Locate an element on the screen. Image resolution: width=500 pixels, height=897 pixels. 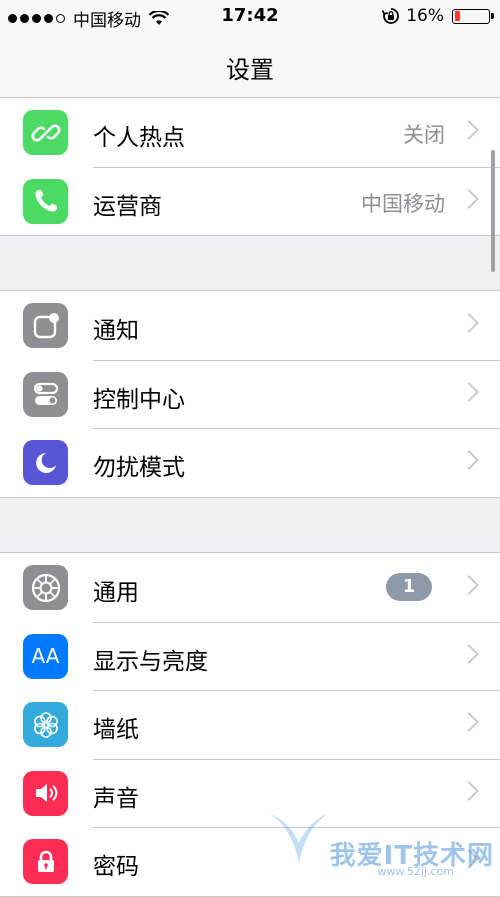
display-icon-text: AA is located at coordinates (45, 656).